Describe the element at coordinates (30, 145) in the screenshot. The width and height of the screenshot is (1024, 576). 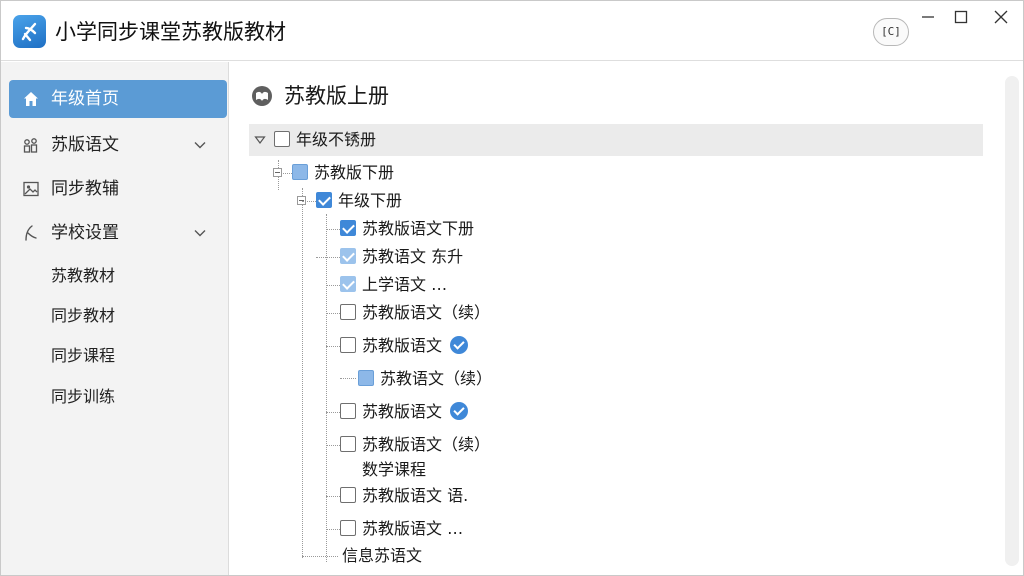
I see `people-icon` at that location.